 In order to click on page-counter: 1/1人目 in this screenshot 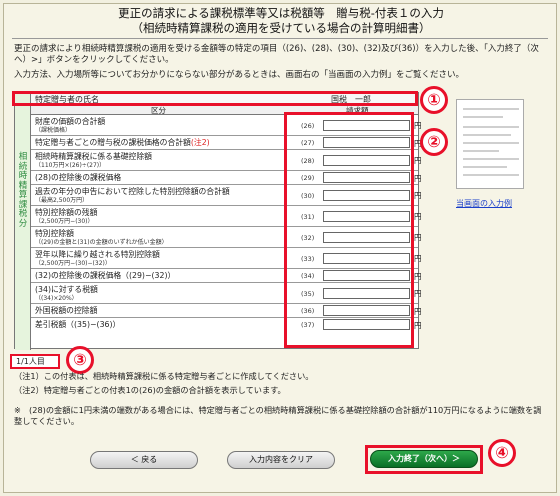, I will do `click(35, 361)`.